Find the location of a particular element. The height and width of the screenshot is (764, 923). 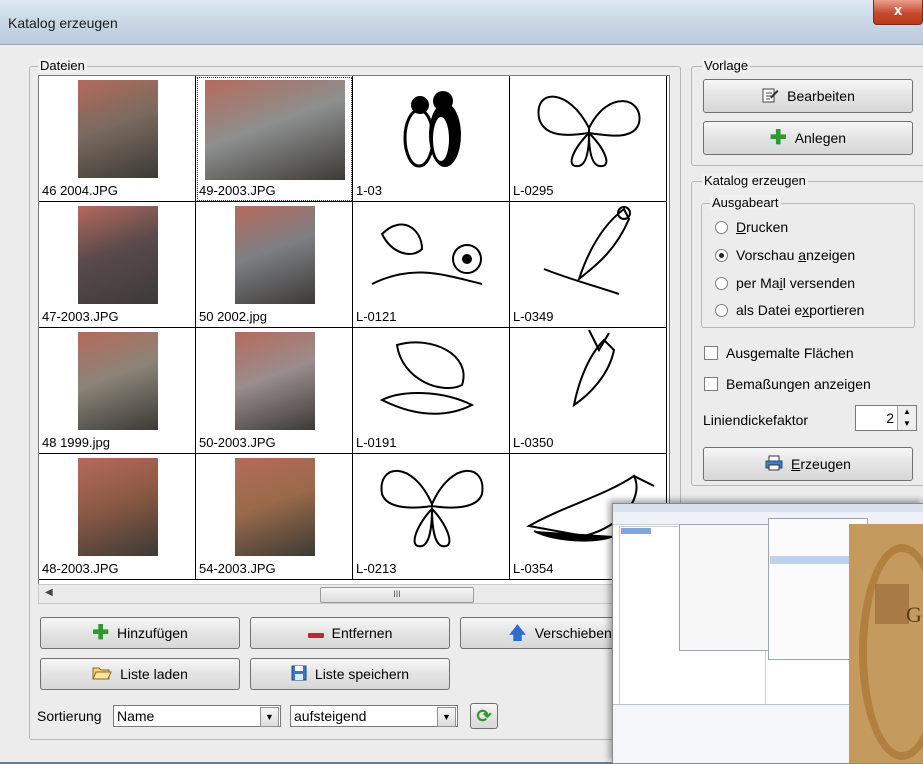

line-factor-label: Liniendickefaktor is located at coordinates (756, 420).